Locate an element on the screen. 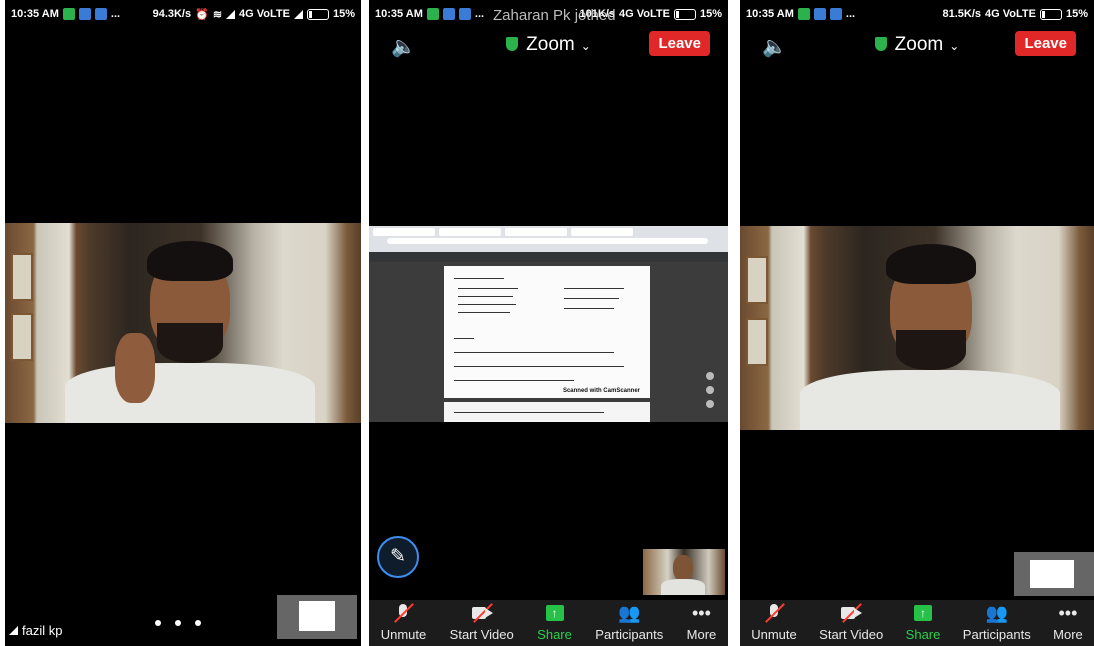  page-indicator is located at coordinates (178, 623).